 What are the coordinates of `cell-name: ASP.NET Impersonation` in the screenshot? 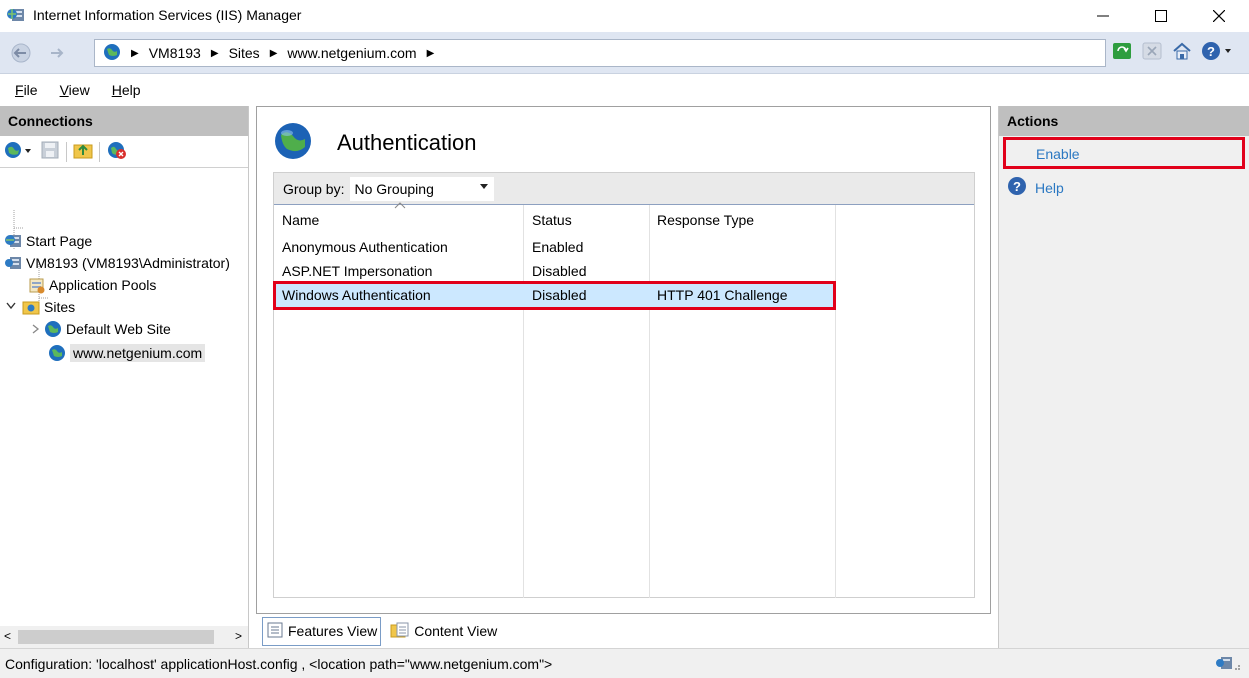 It's located at (357, 271).